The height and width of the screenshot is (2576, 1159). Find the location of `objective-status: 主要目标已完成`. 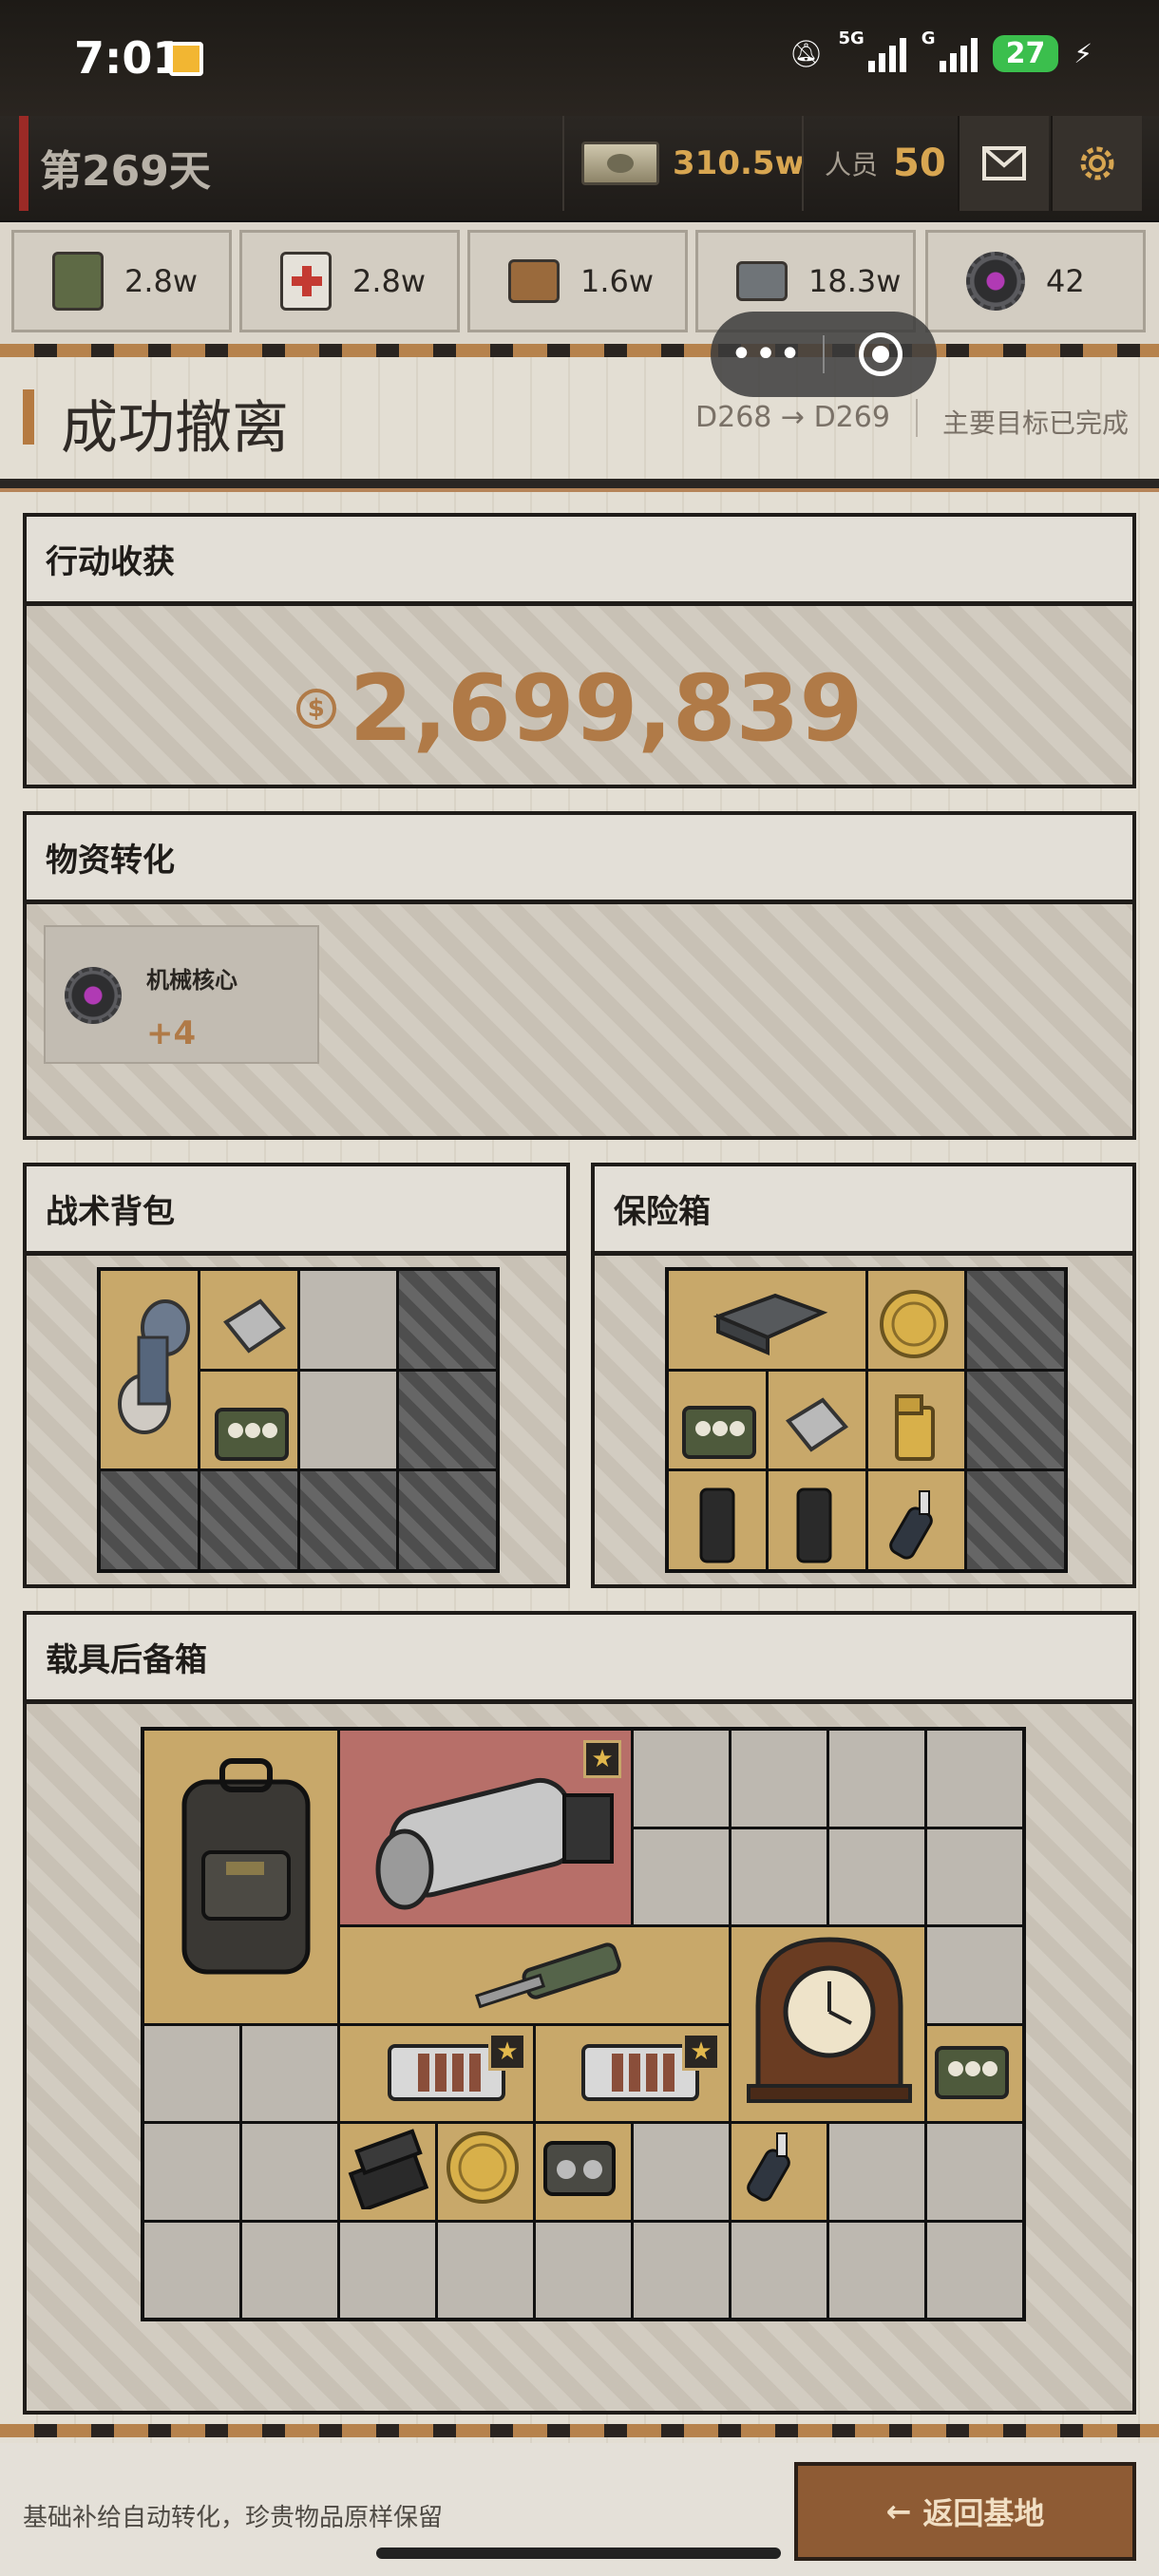

objective-status: 主要目标已完成 is located at coordinates (1036, 423).